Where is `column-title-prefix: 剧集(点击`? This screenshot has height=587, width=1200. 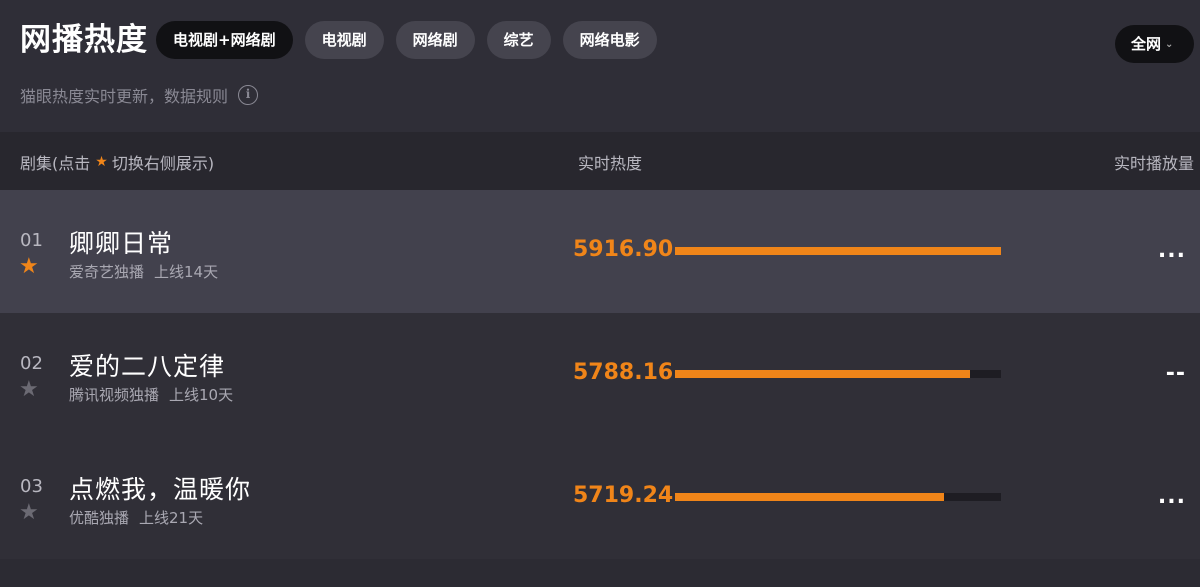
column-title-prefix: 剧集(点击 is located at coordinates (55, 163).